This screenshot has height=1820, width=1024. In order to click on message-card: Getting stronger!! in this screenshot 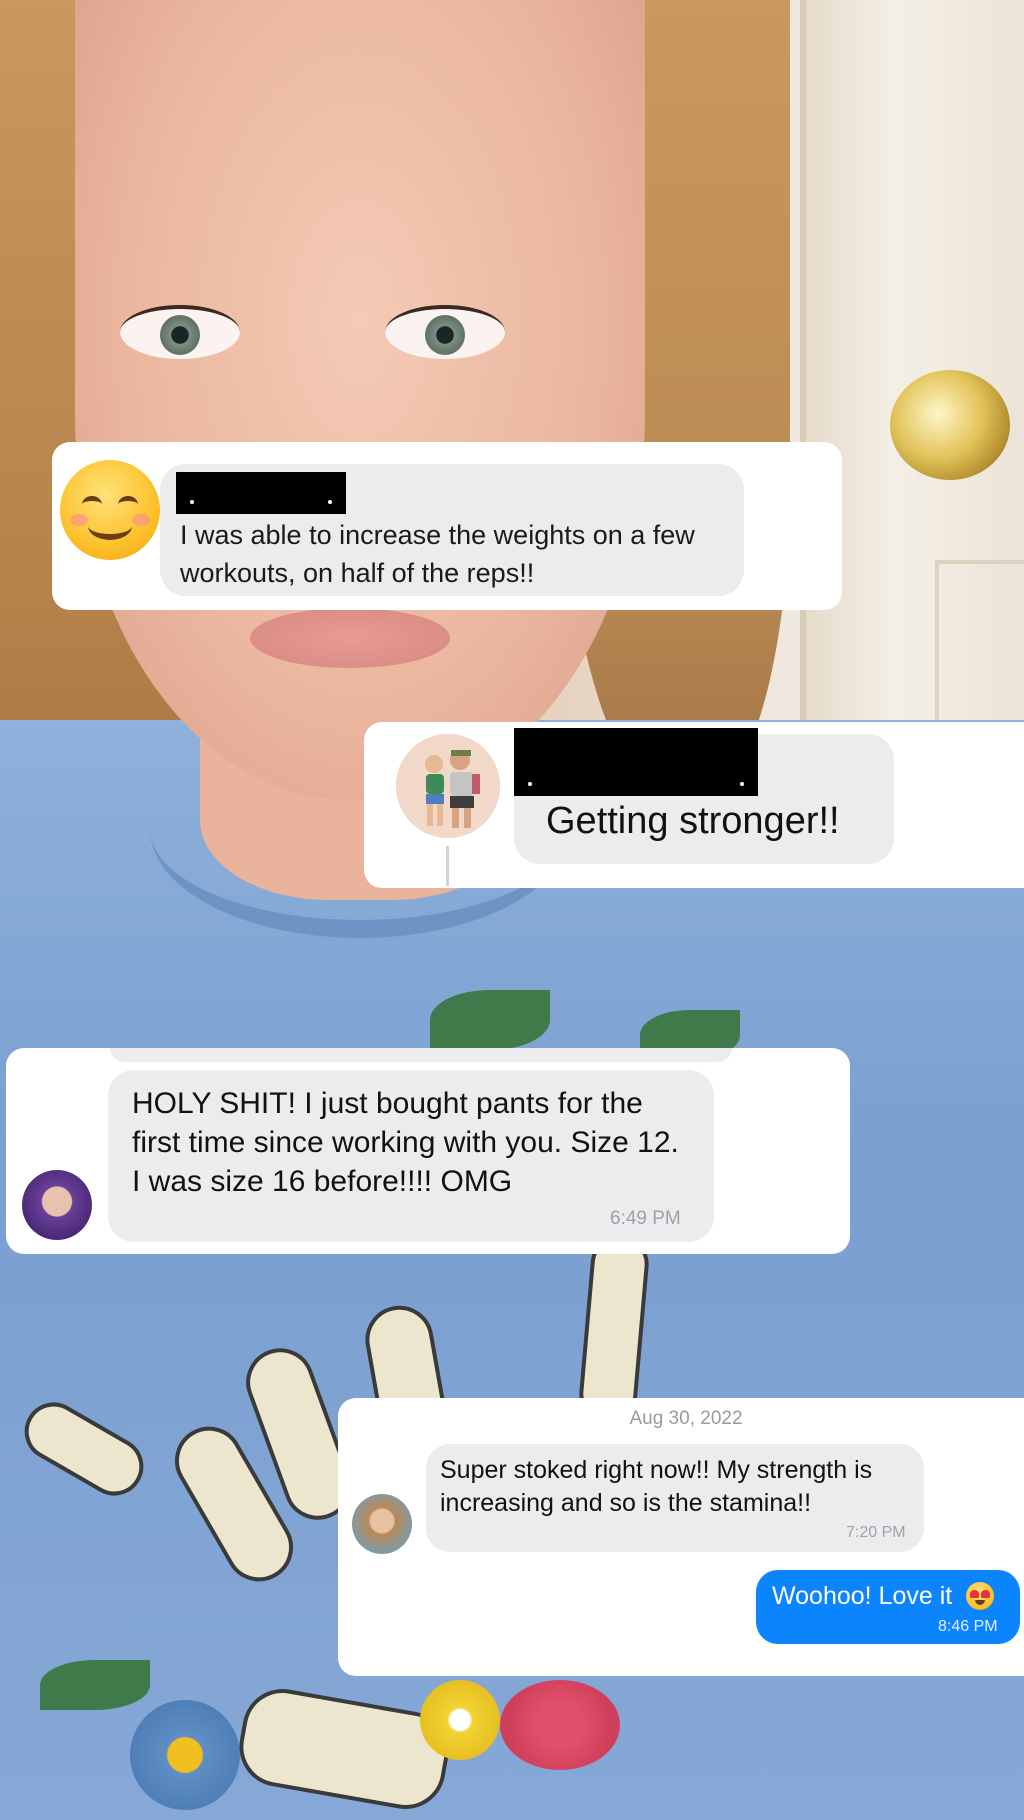, I will do `click(694, 805)`.